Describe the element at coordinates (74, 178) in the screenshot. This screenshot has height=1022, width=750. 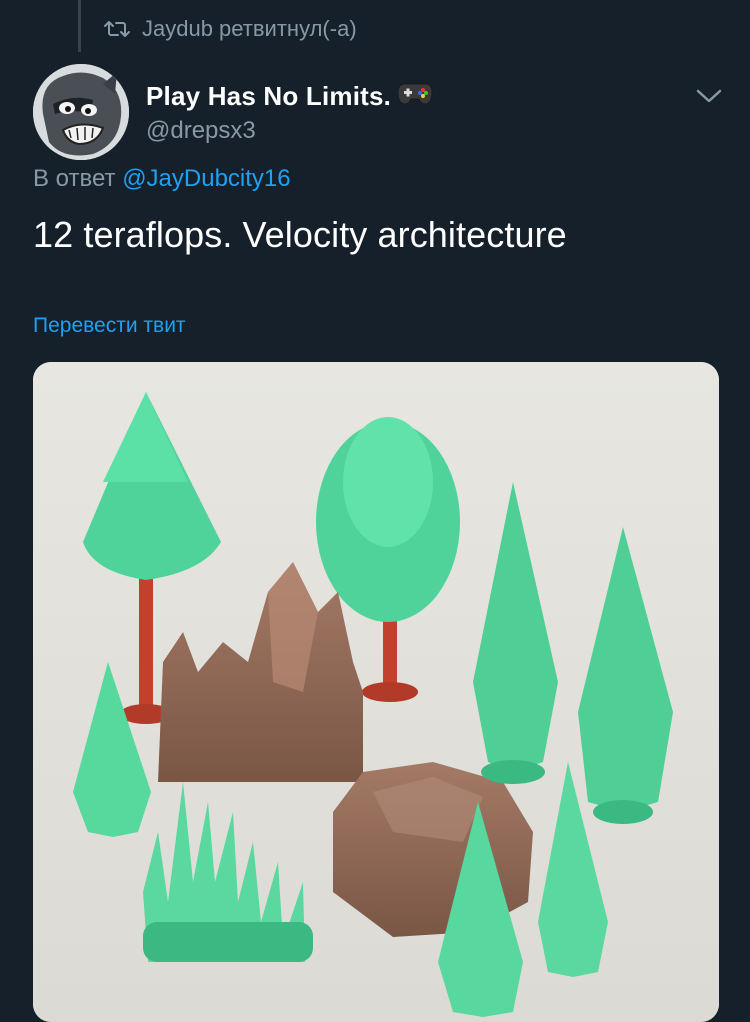
I see `reply-prefix: В ответ` at that location.